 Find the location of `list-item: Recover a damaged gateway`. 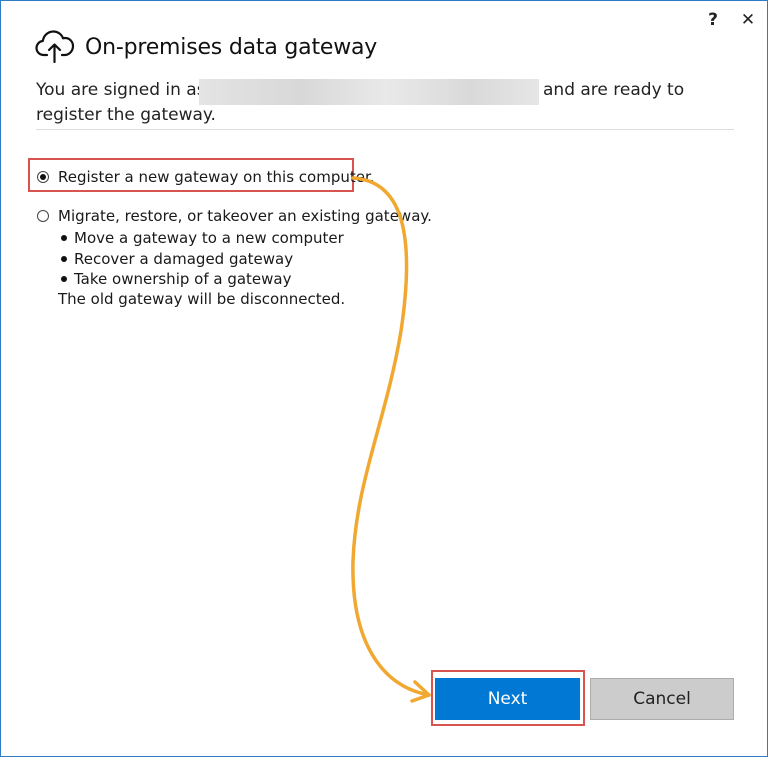

list-item: Recover a damaged gateway is located at coordinates (201, 259).